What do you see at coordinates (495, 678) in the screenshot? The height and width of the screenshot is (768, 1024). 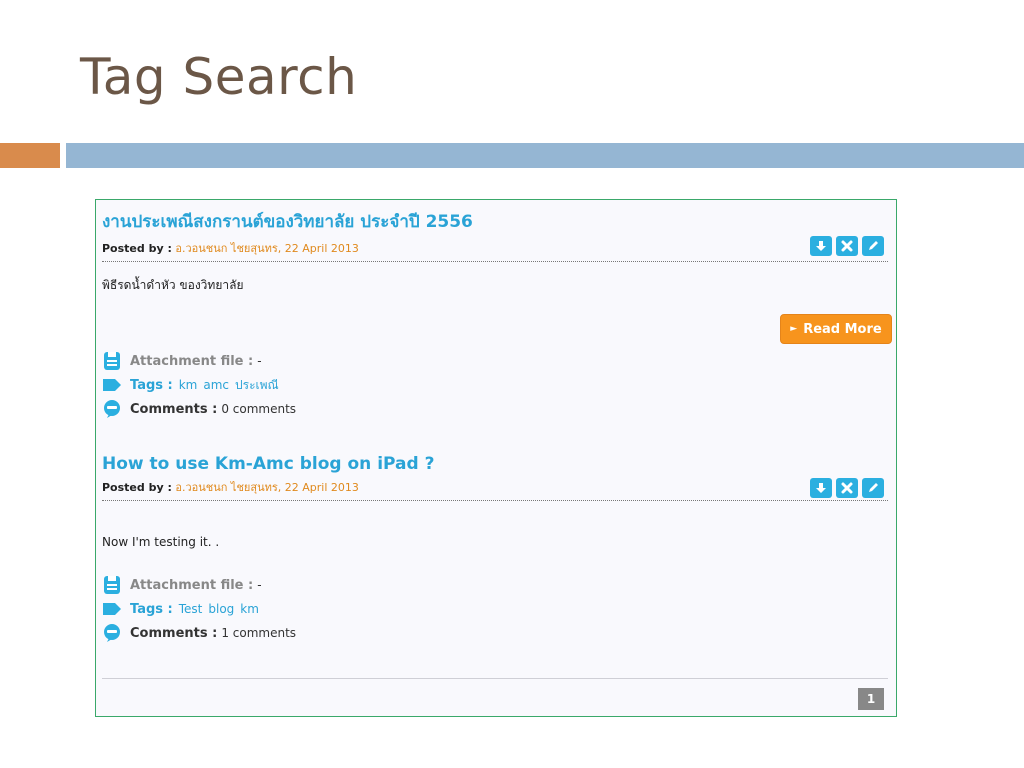 I see `pagination-divider` at bounding box center [495, 678].